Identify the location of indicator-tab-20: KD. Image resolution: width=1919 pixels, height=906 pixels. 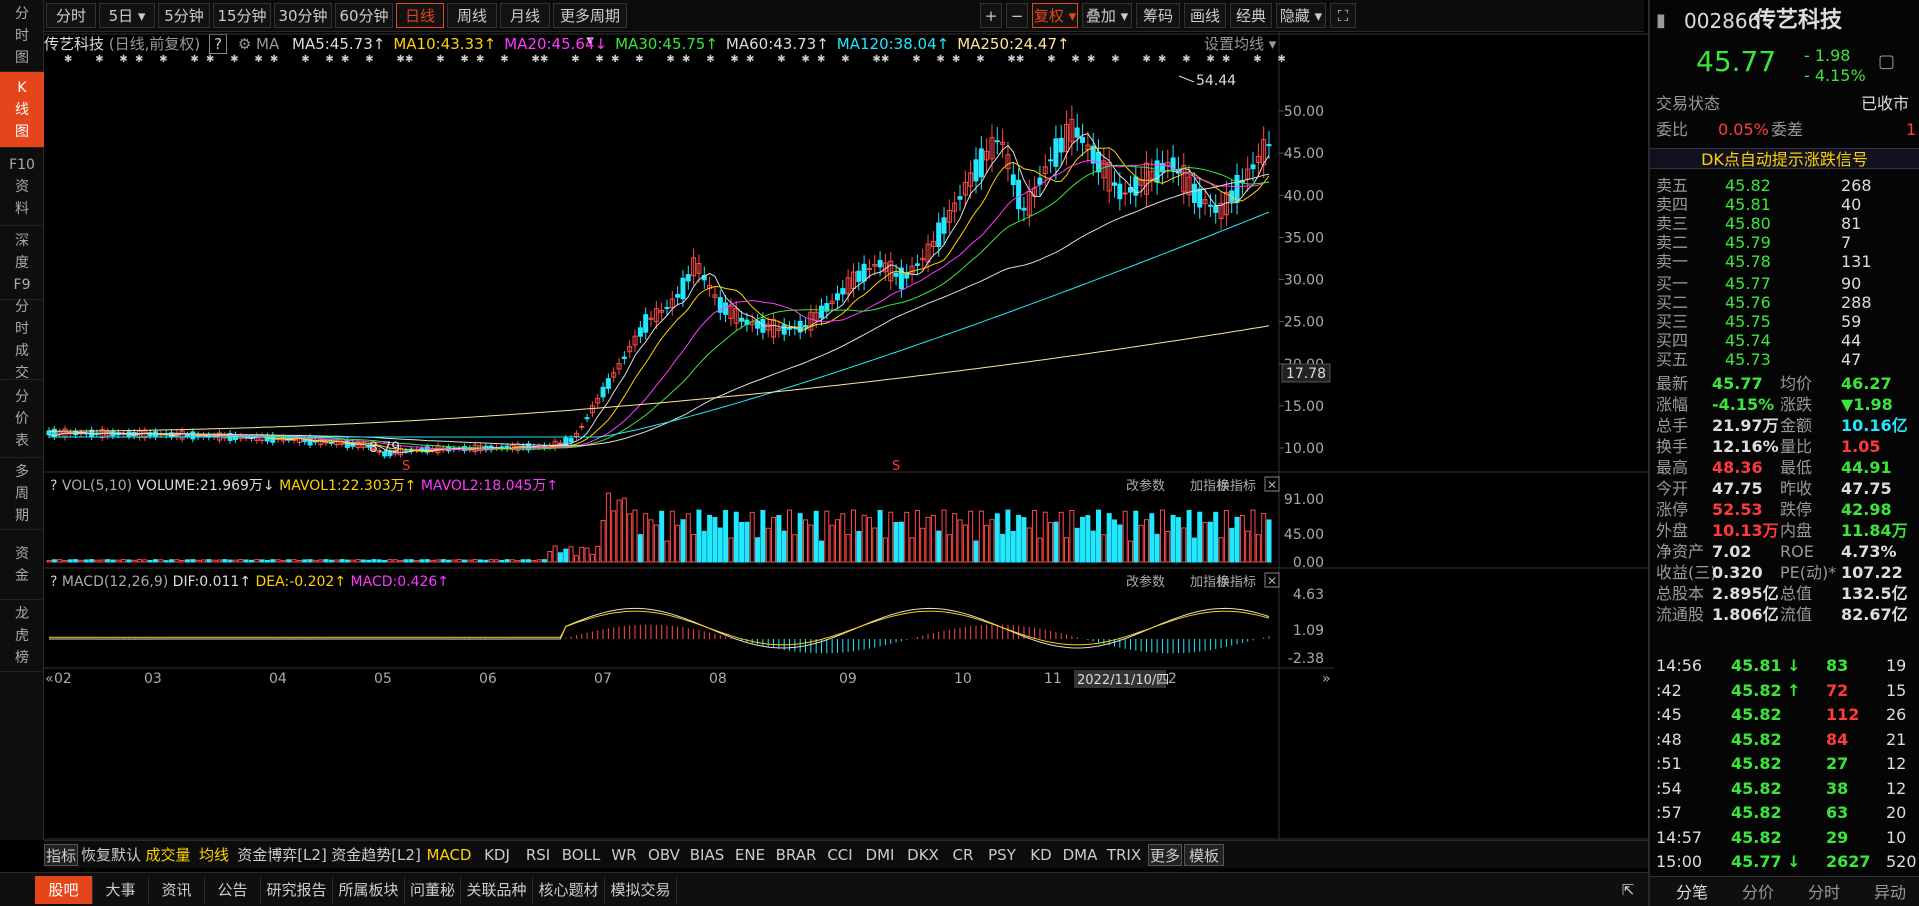
(1041, 855).